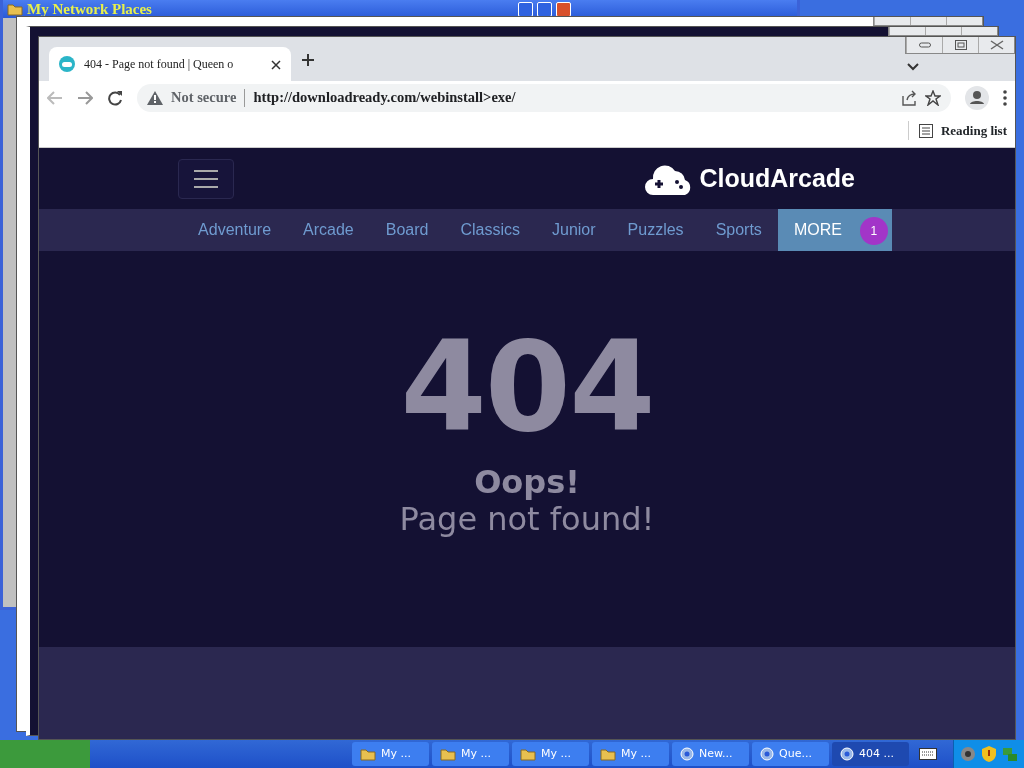  What do you see at coordinates (385, 97) in the screenshot?
I see `url-text: http://downloadready.com/webinstall>exe/` at bounding box center [385, 97].